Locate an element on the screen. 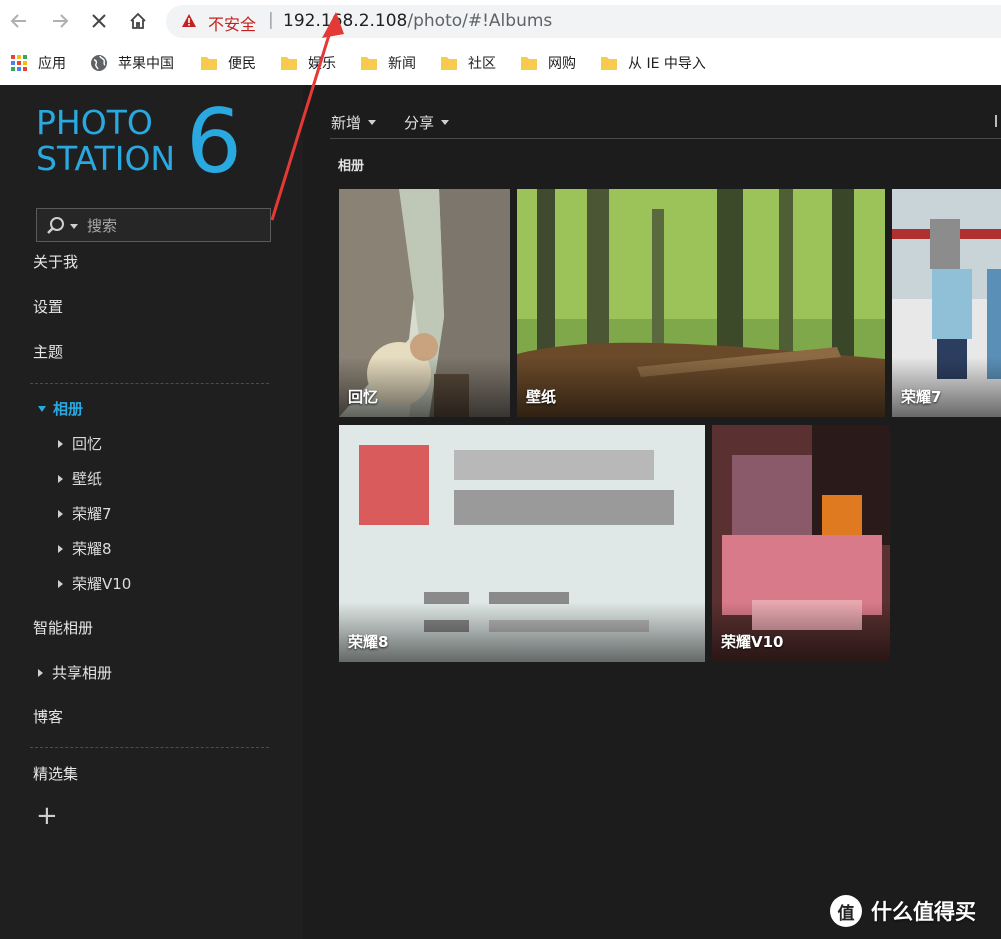 This screenshot has width=1001, height=939. watermark-logo-glyph: 值 is located at coordinates (846, 913).